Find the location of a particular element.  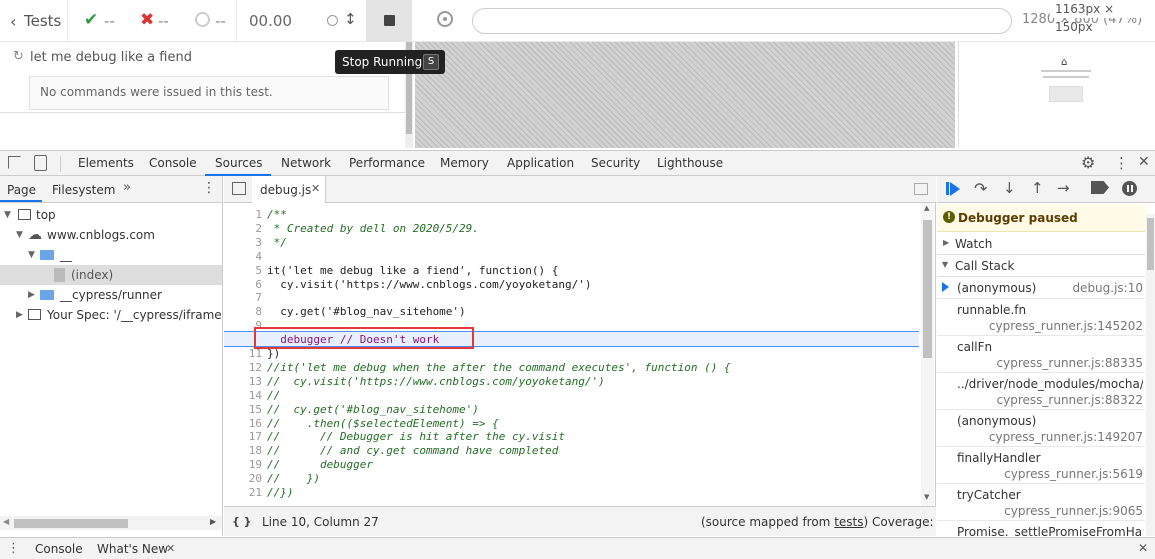

call-frame: runnable.fn cypress_runner.js:145202 is located at coordinates (1041, 317).